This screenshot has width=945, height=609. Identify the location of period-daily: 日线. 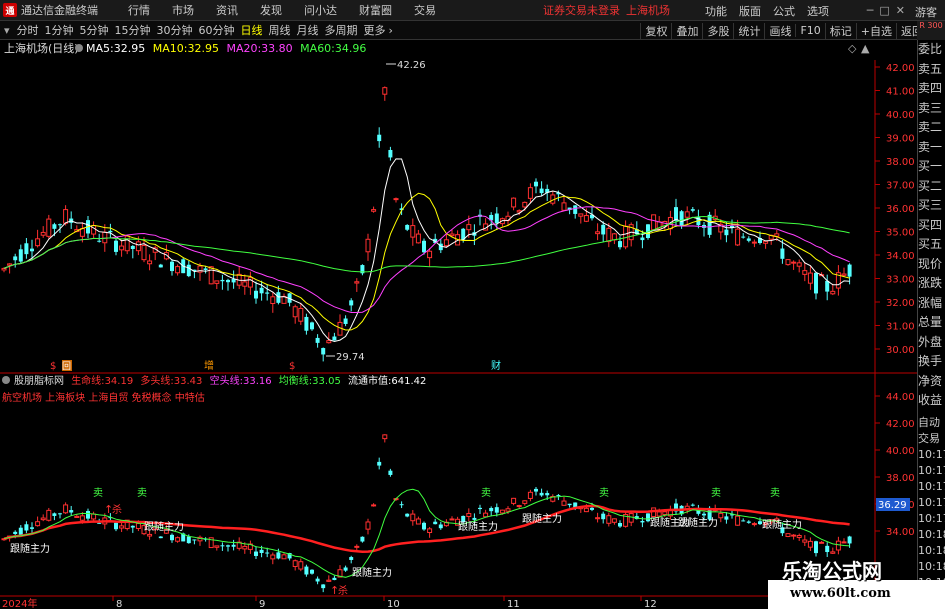
(252, 30).